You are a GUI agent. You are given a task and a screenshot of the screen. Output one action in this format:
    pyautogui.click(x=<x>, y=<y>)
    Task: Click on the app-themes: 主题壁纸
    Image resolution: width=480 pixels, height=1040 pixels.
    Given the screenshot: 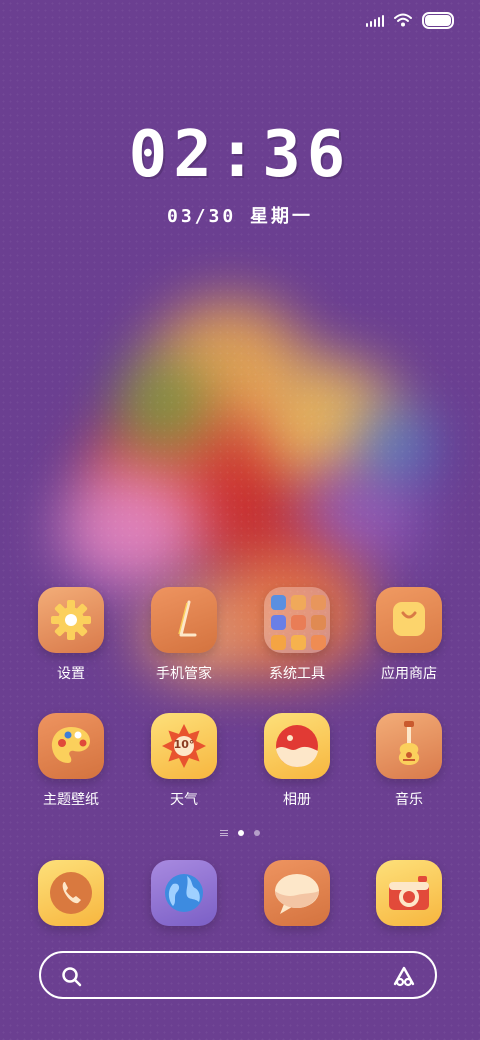 What is the action you would take?
    pyautogui.click(x=71, y=761)
    